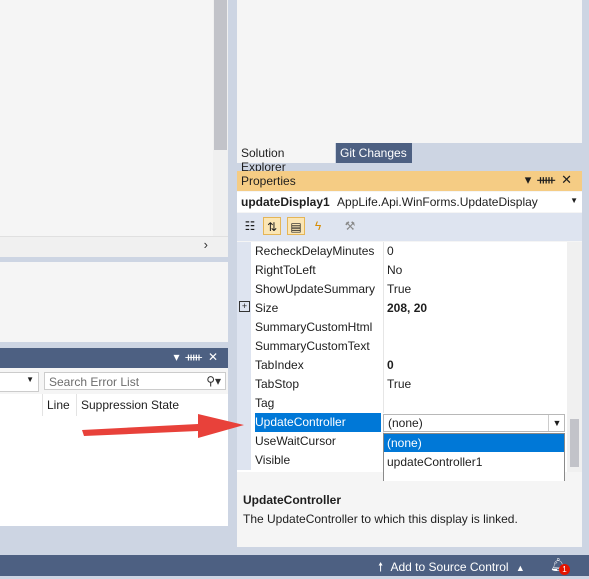 Image resolution: width=589 pixels, height=579 pixels. What do you see at coordinates (474, 462) in the screenshot?
I see `option-update-controller1: updateController1` at bounding box center [474, 462].